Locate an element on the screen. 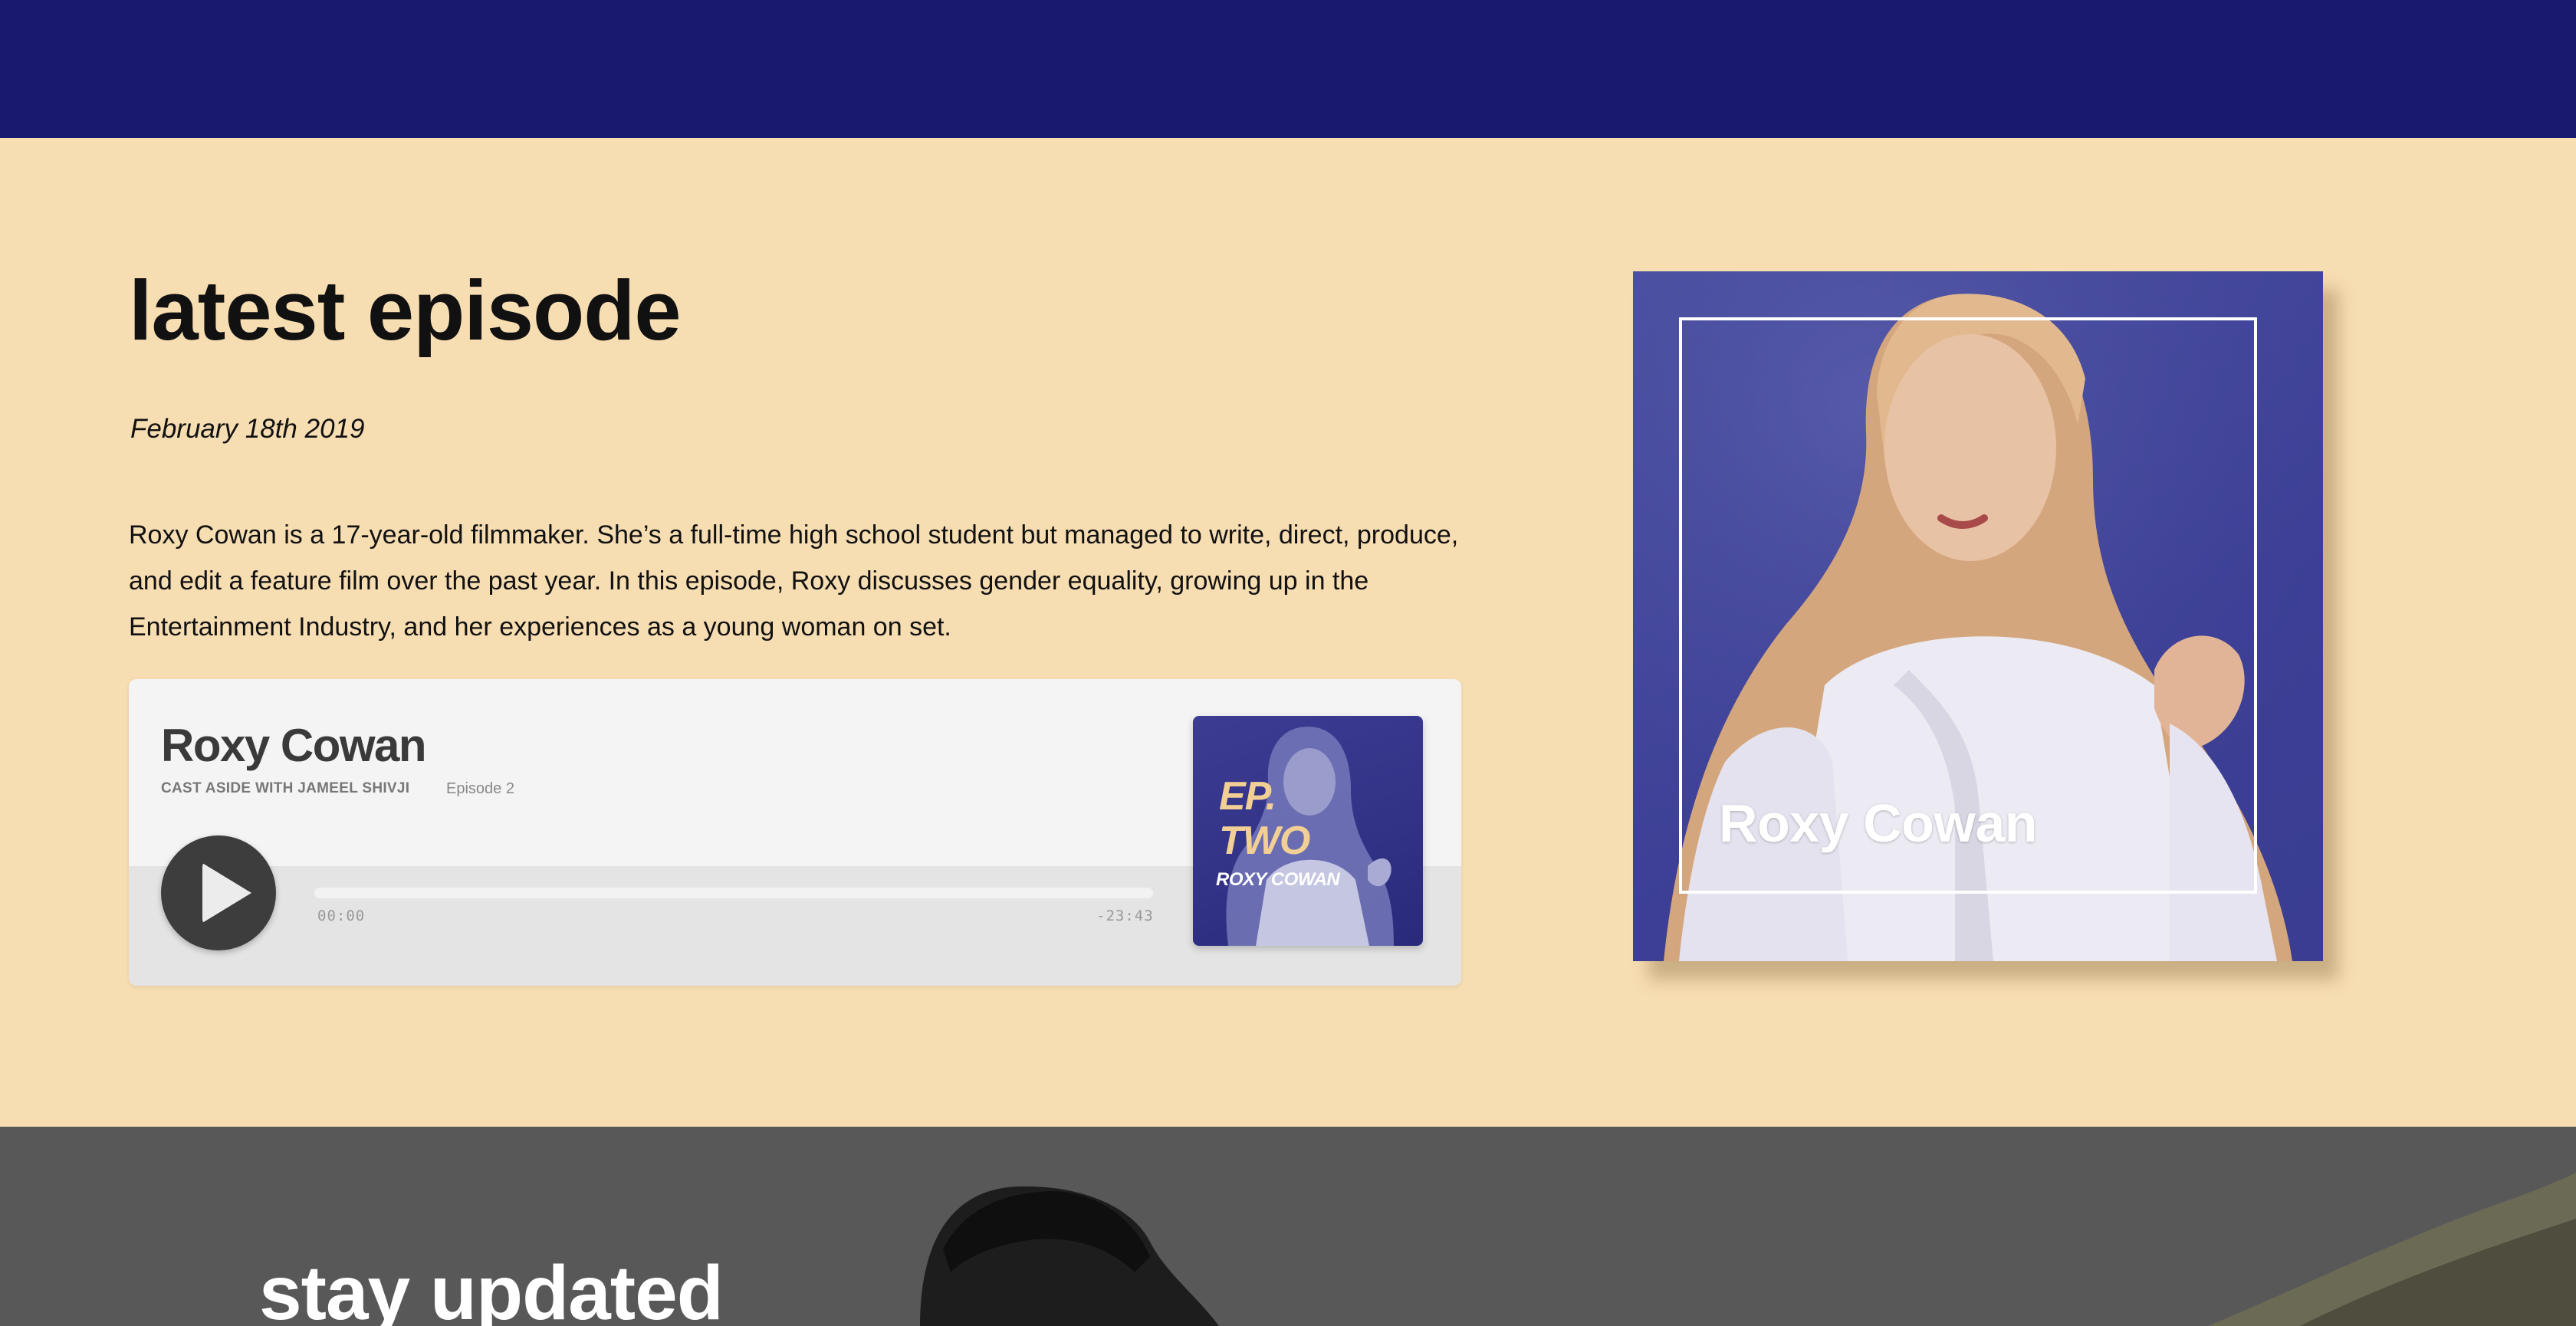 The image size is (2576, 1326). time-elapsed: 00:00 is located at coordinates (342, 916).